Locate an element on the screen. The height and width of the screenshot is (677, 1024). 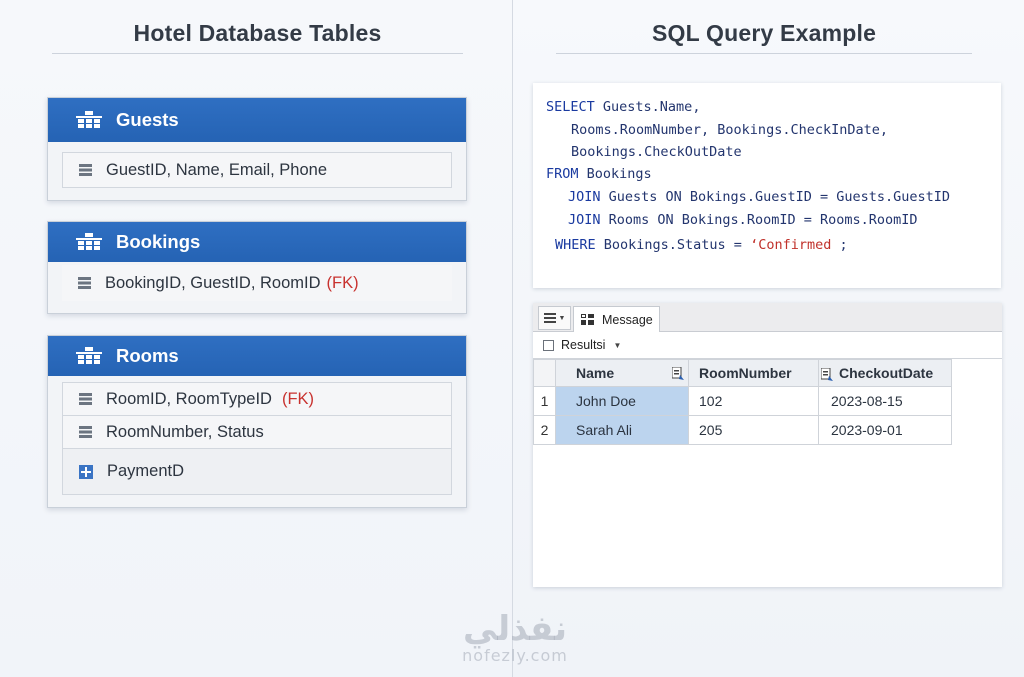
field-list: GuestID, Name, Email, Phone is located at coordinates (217, 169).